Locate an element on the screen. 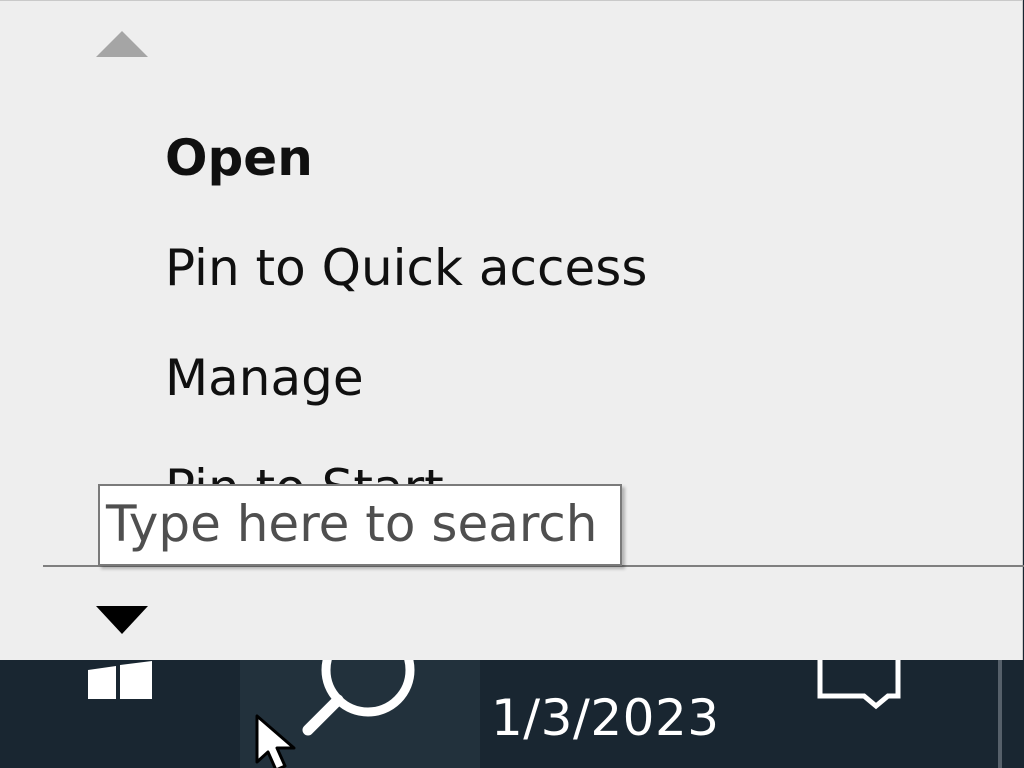  search-tooltip: Type here to search is located at coordinates (360, 525).